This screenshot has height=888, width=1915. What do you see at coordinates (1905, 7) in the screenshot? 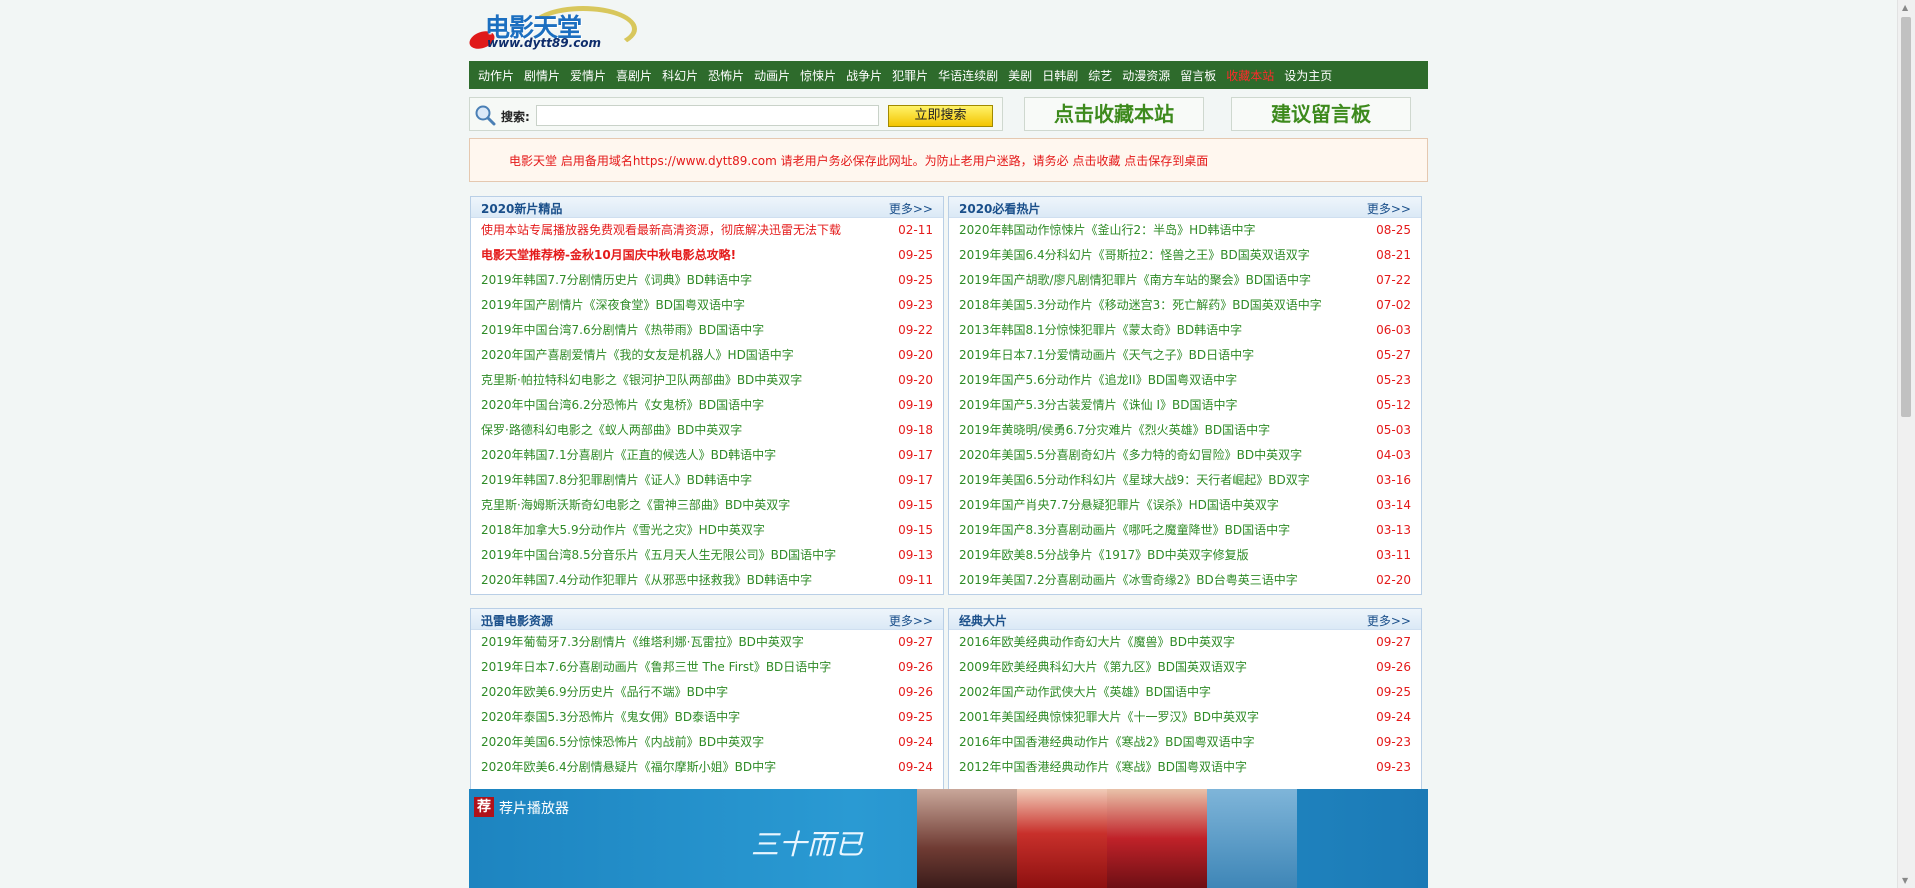
I see `scroll-up-icon: ▲` at bounding box center [1905, 7].